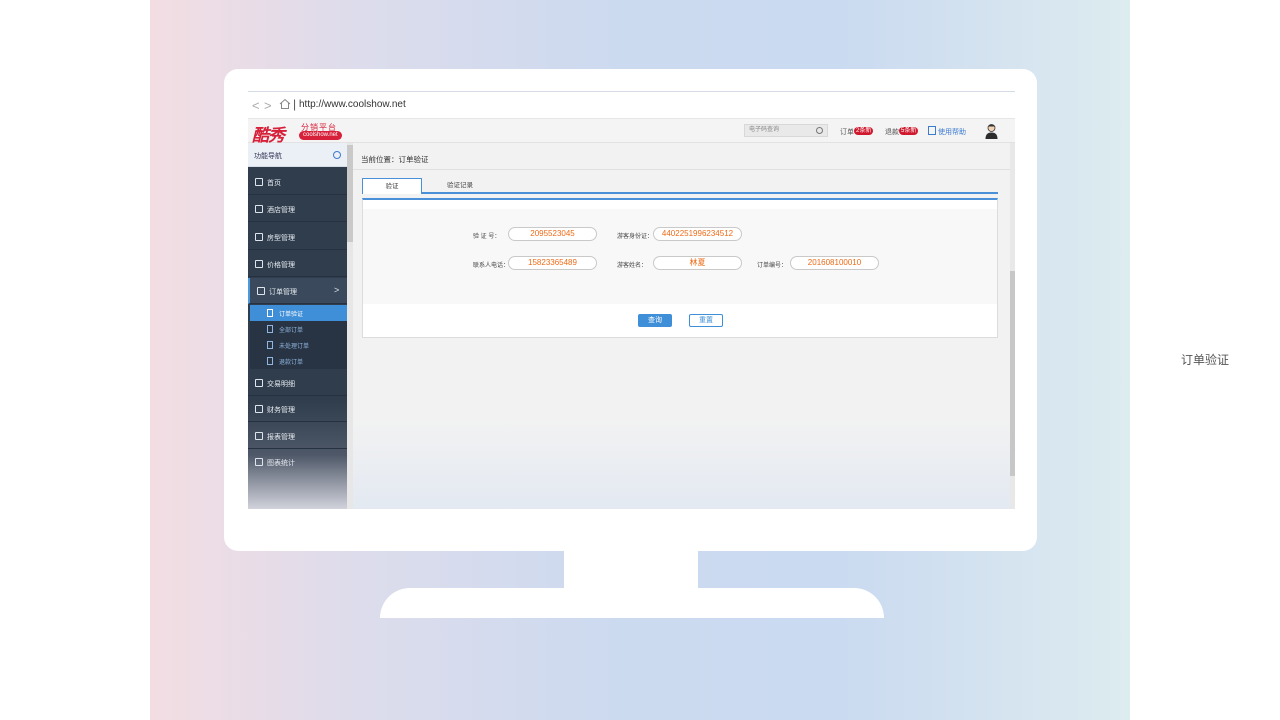 This screenshot has width=1280, height=720. What do you see at coordinates (892, 132) in the screenshot?
I see `refunds-link: 退款` at bounding box center [892, 132].